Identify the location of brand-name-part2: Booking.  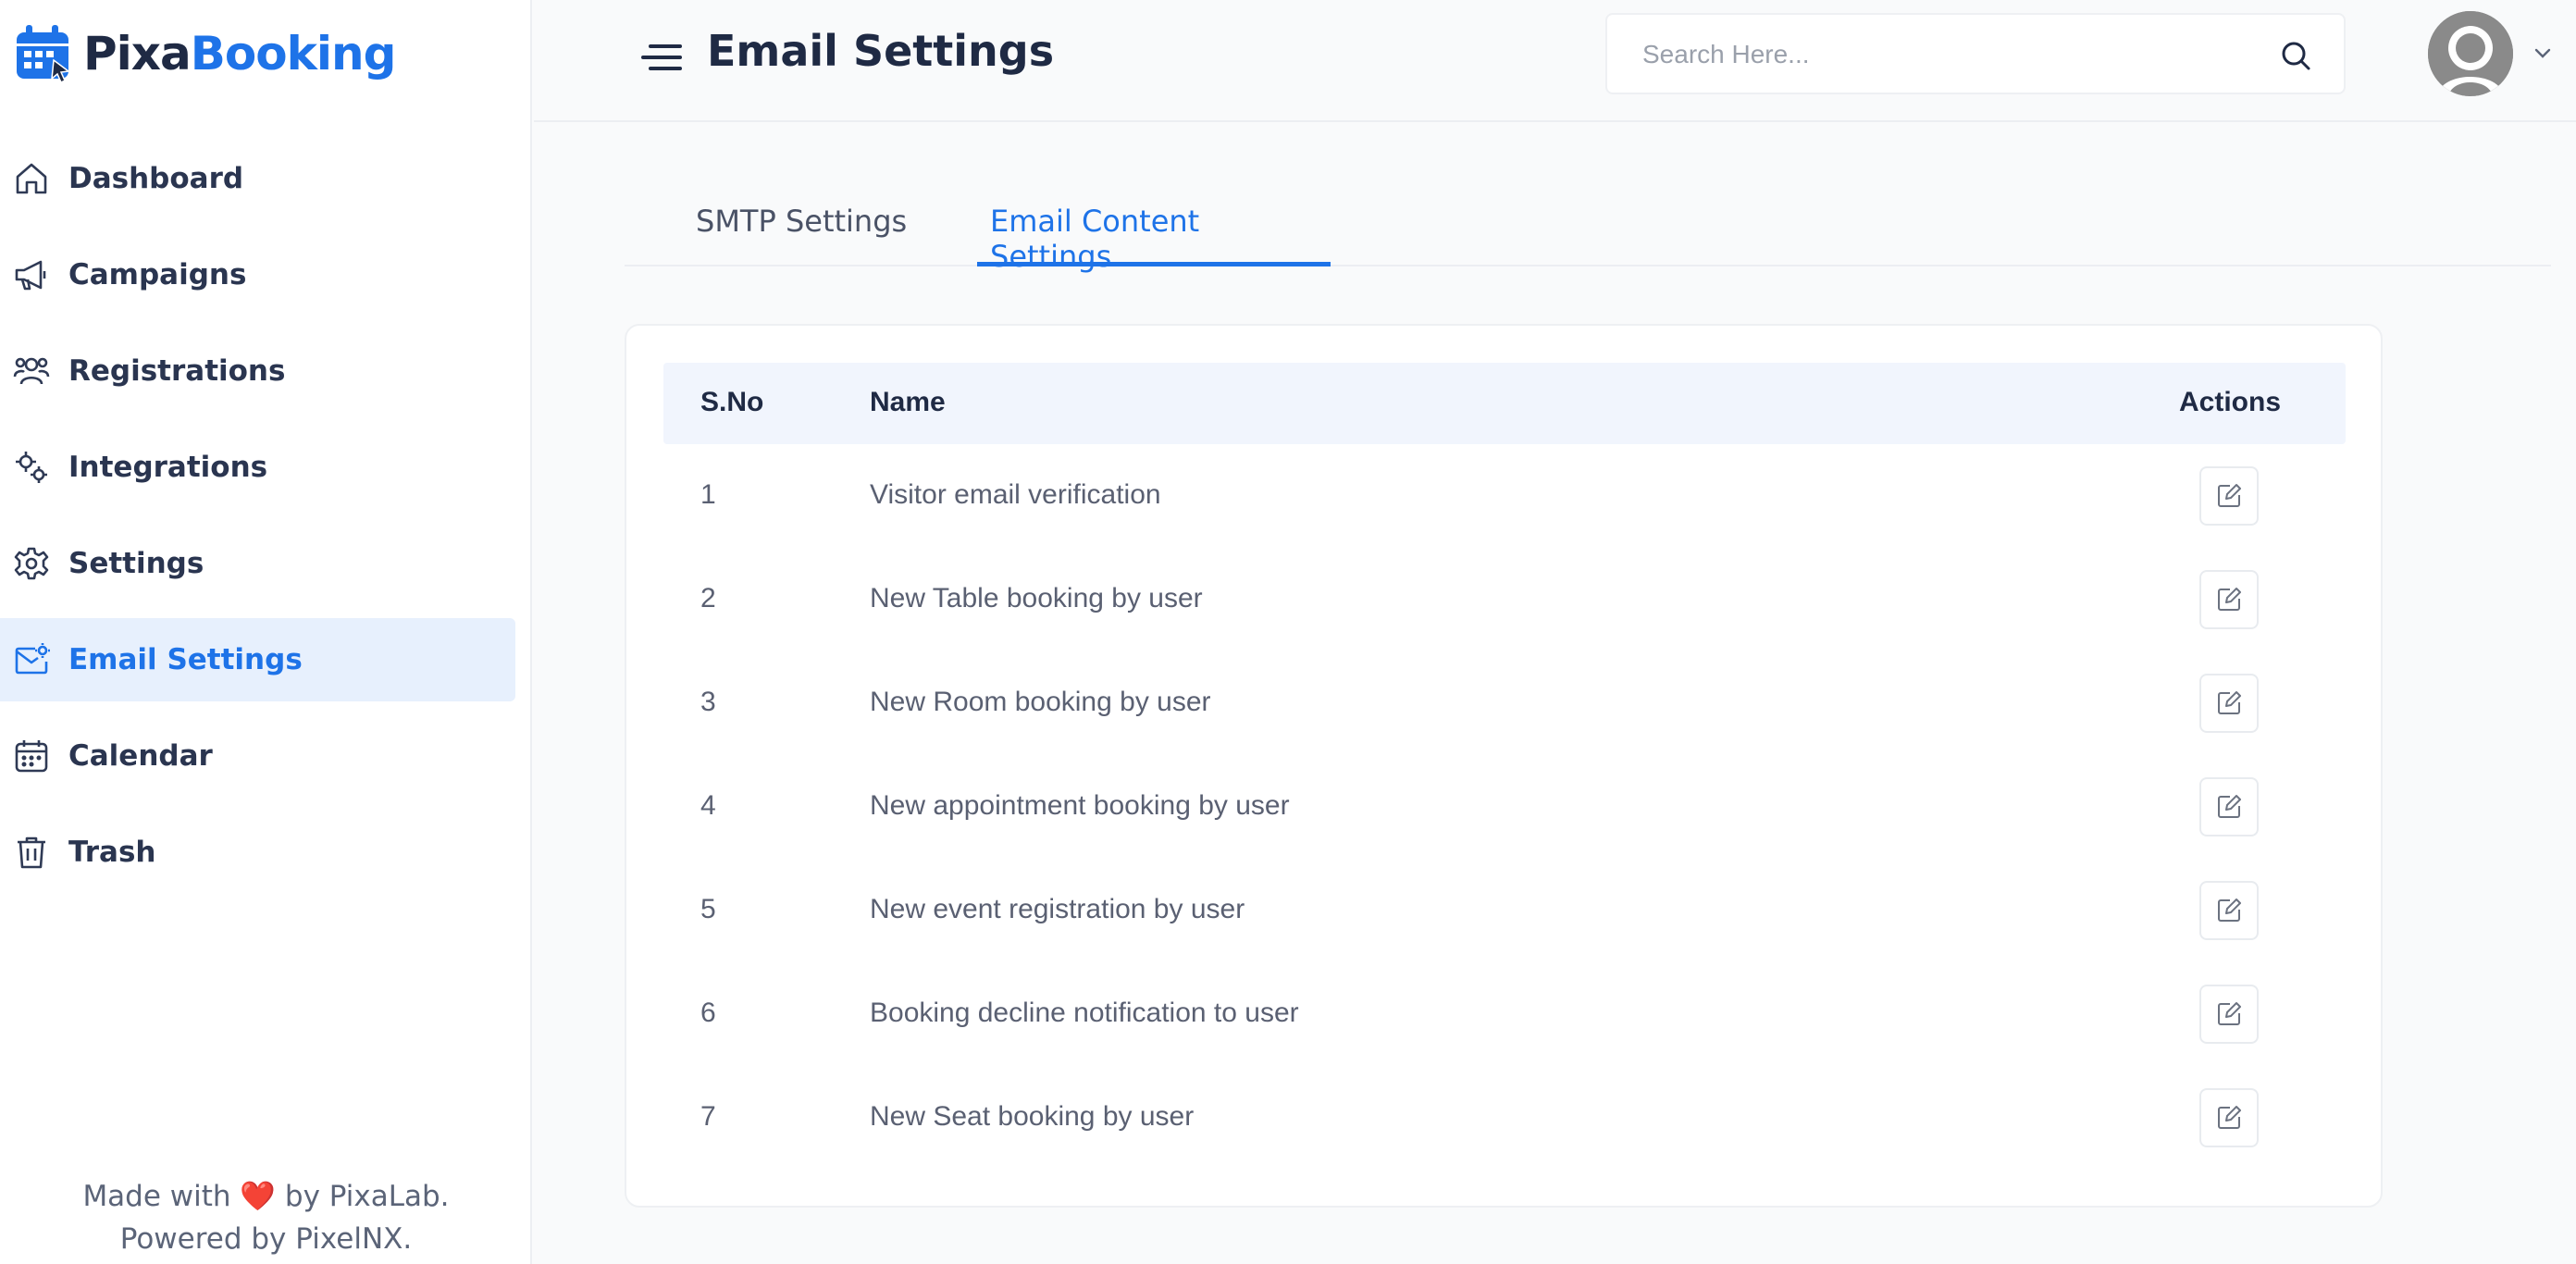
(293, 54).